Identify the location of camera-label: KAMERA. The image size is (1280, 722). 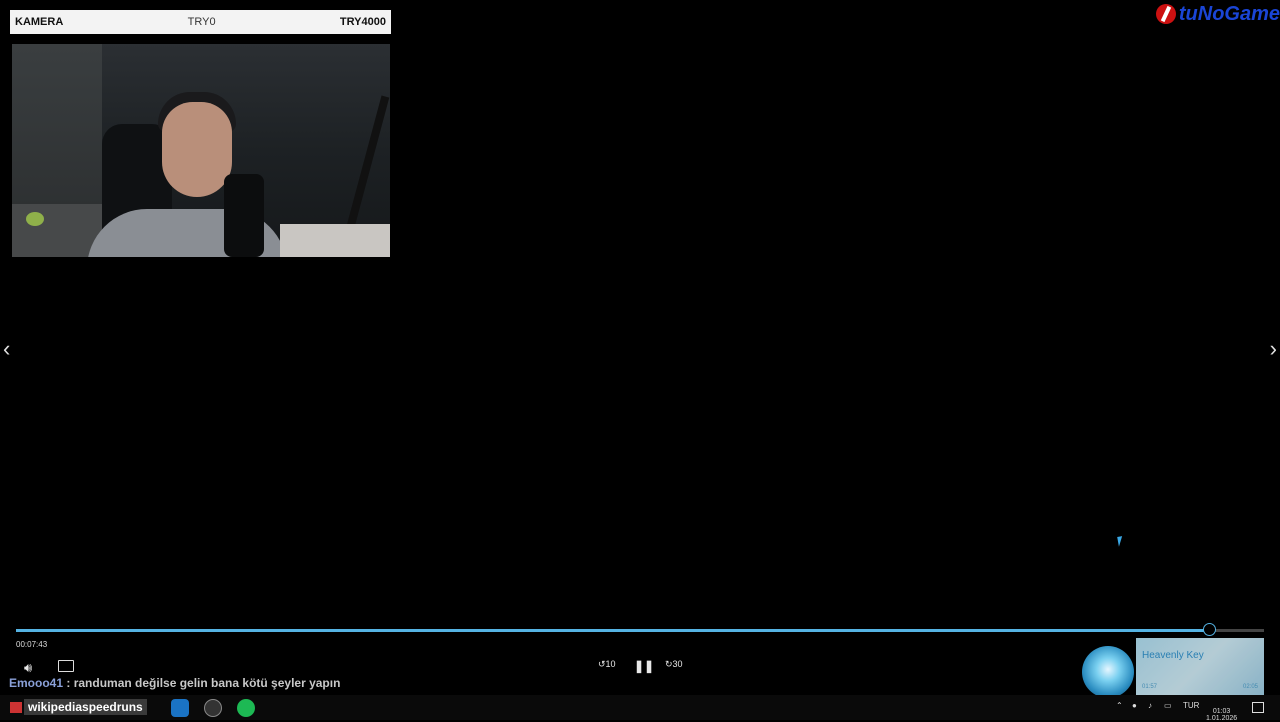
(39, 22).